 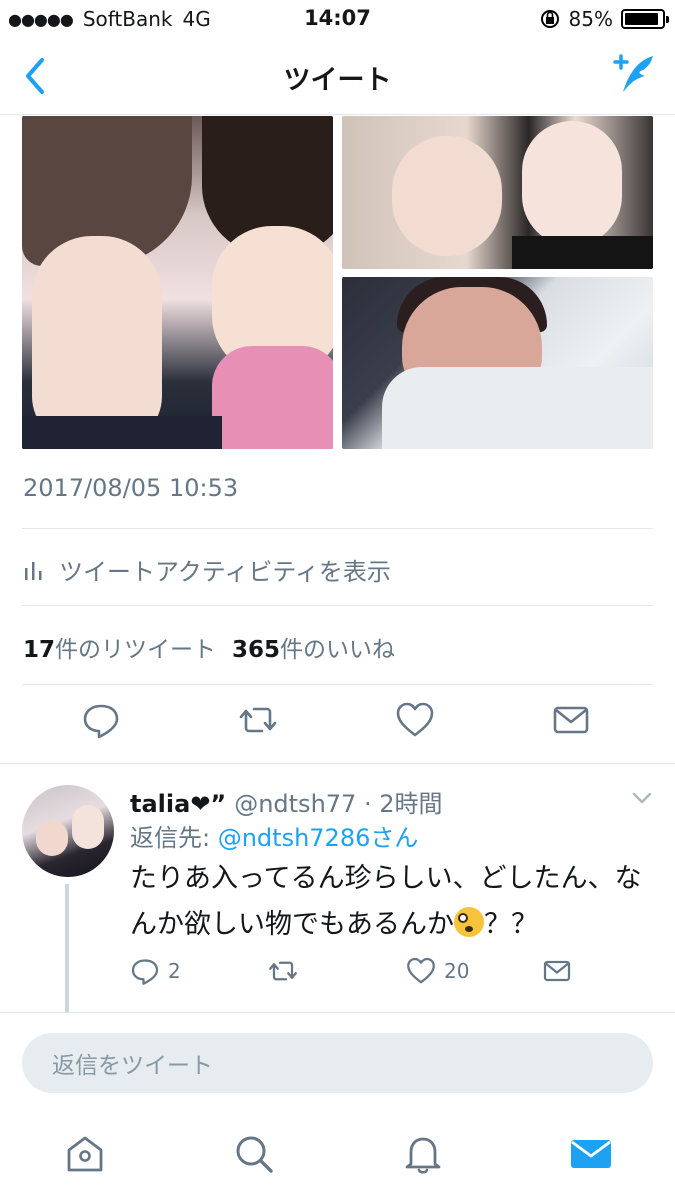 I want to click on reply-retweet-button, so click(x=283, y=971).